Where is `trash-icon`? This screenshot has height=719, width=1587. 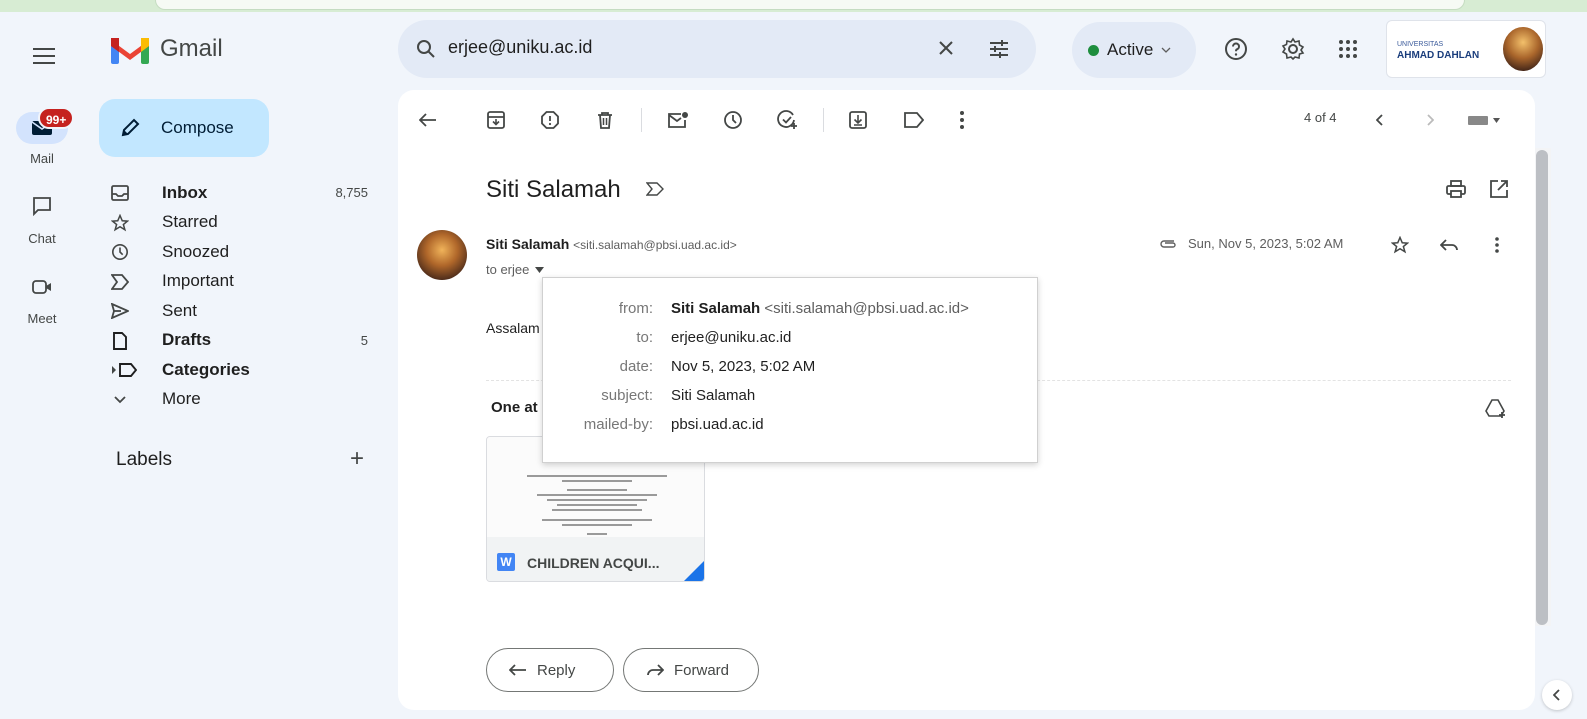 trash-icon is located at coordinates (605, 120).